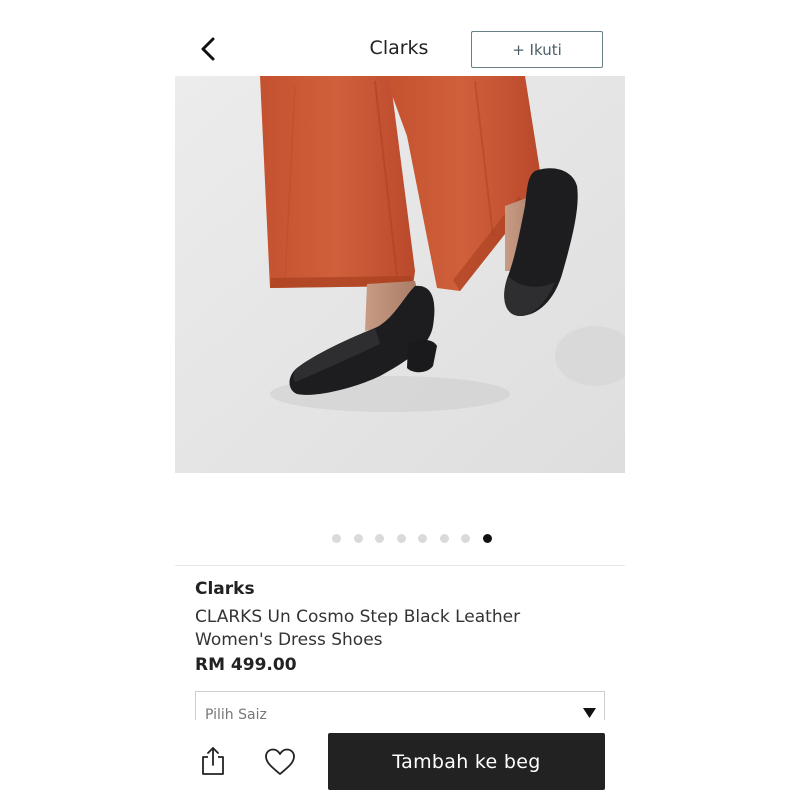 Image resolution: width=800 pixels, height=800 pixels. I want to click on chevron-left-icon, so click(208, 49).